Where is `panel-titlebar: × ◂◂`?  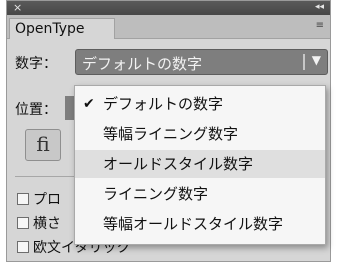
panel-titlebar: × ◂◂ is located at coordinates (168, 8).